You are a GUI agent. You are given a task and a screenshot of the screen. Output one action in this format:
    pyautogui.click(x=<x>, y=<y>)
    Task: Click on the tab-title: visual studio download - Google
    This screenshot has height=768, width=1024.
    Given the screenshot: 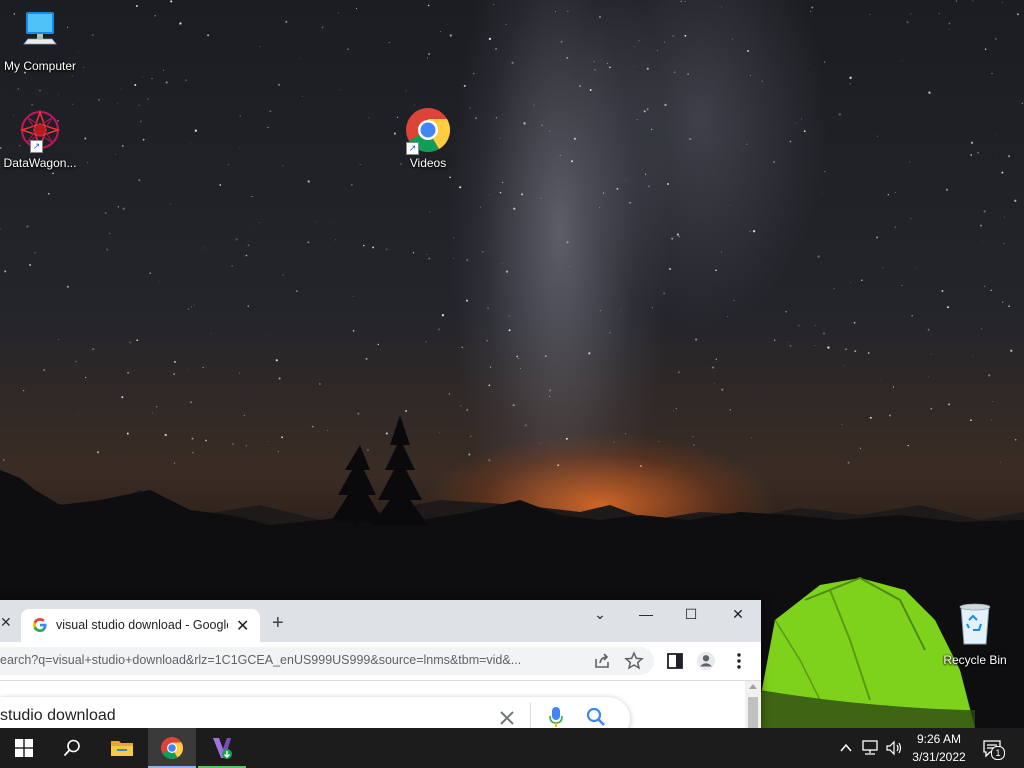 What is the action you would take?
    pyautogui.click(x=142, y=625)
    